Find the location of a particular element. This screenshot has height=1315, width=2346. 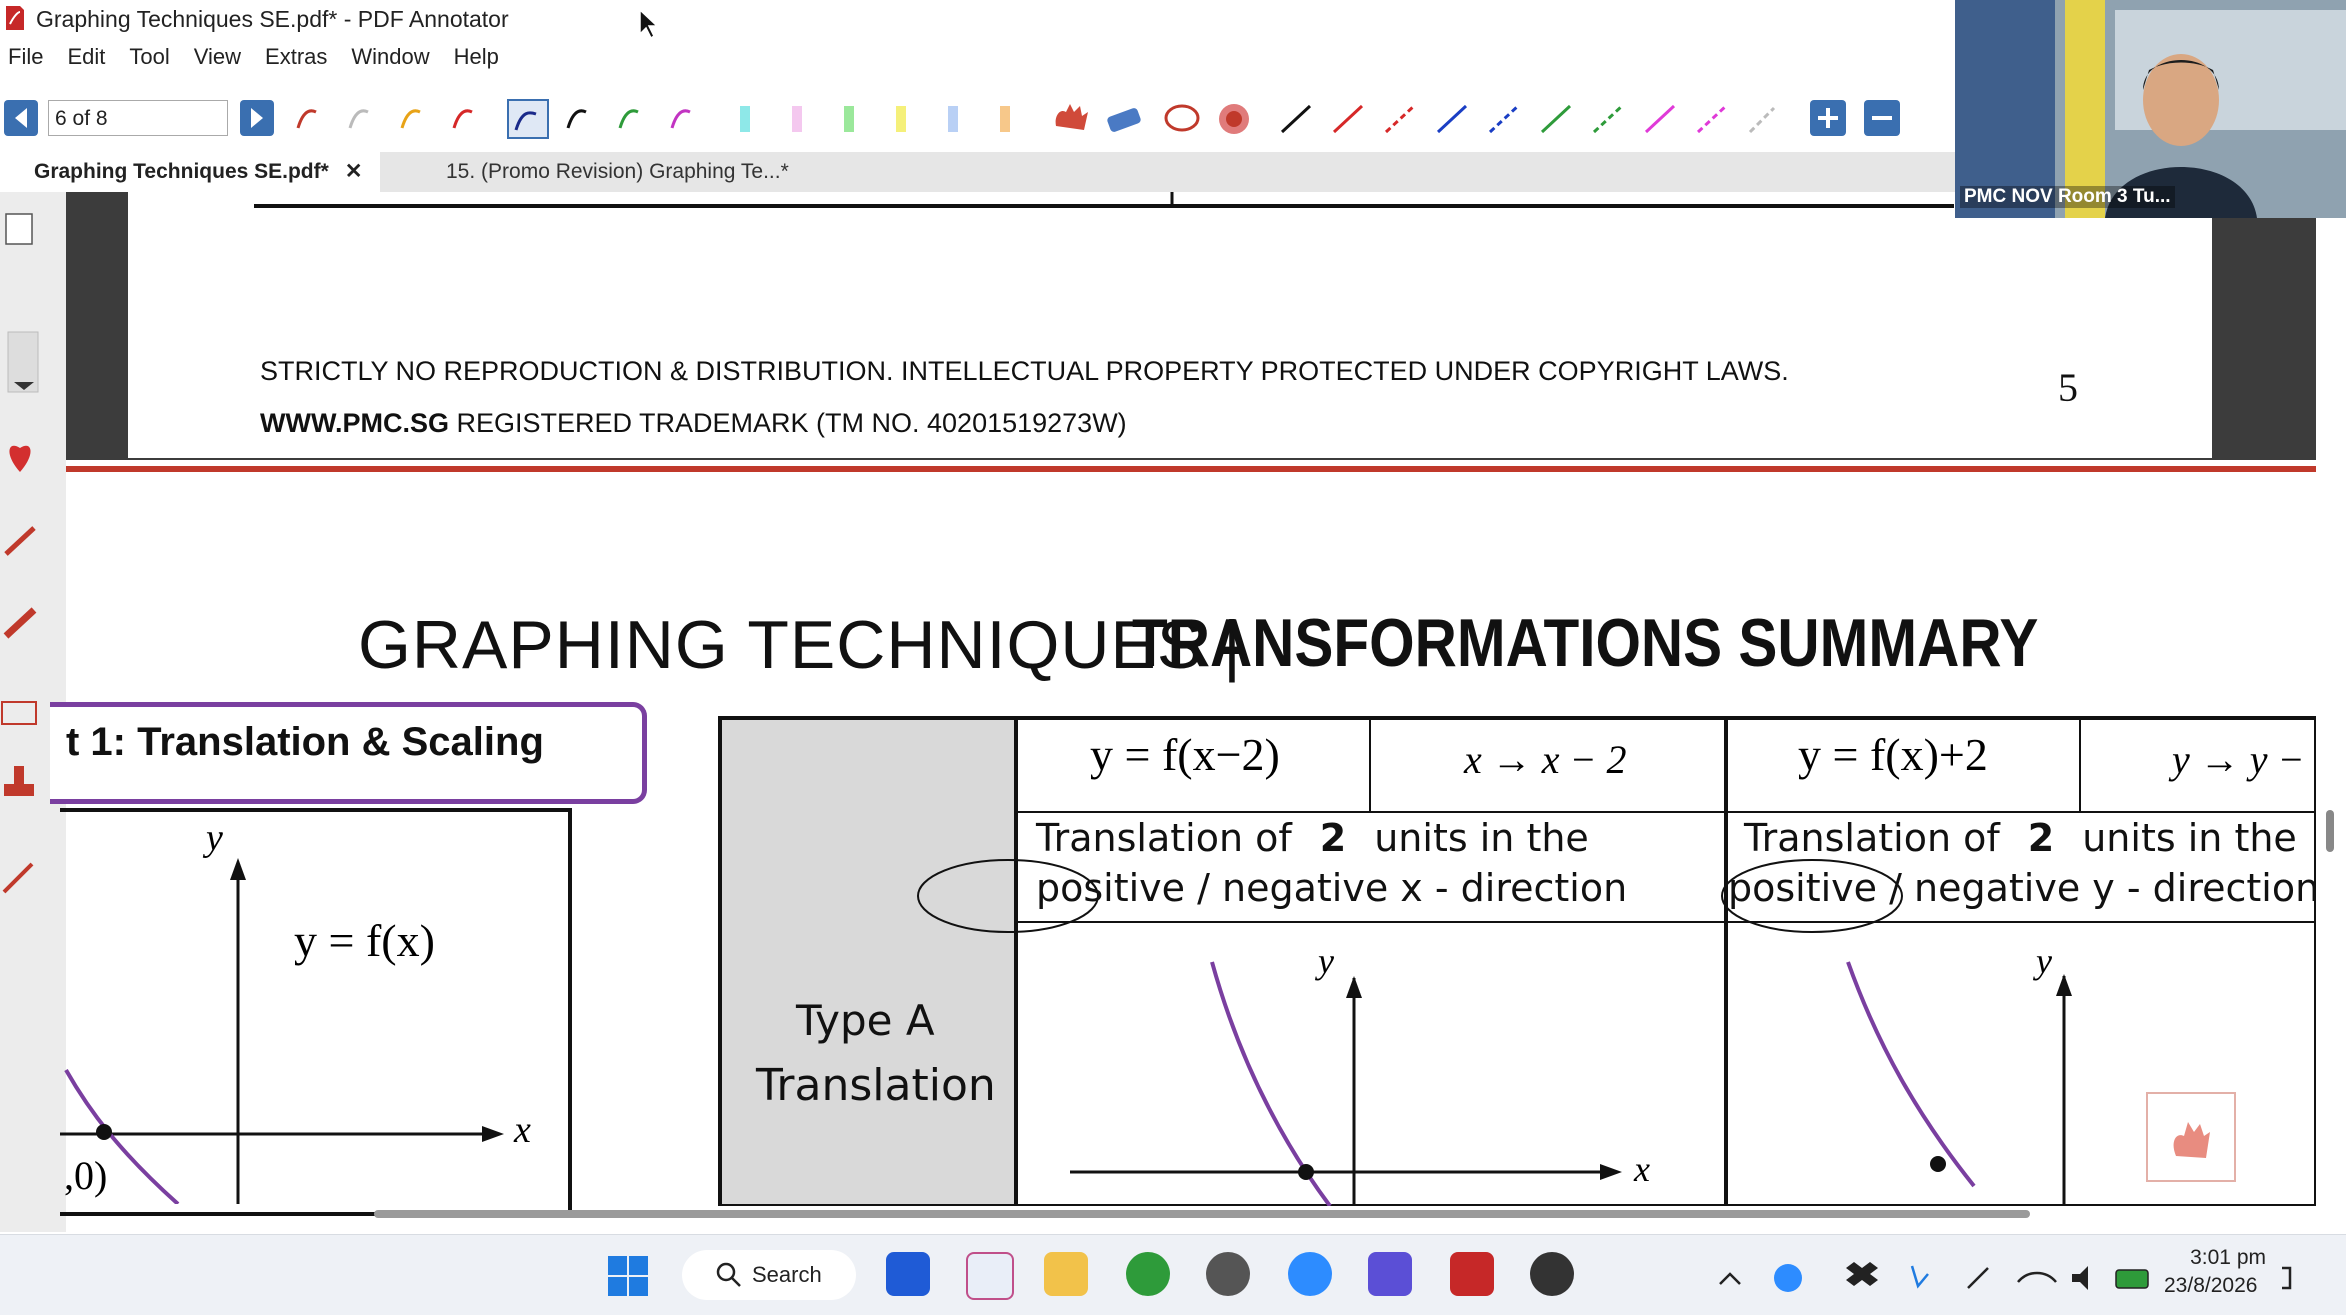

pen-red2-icon is located at coordinates (462, 119).